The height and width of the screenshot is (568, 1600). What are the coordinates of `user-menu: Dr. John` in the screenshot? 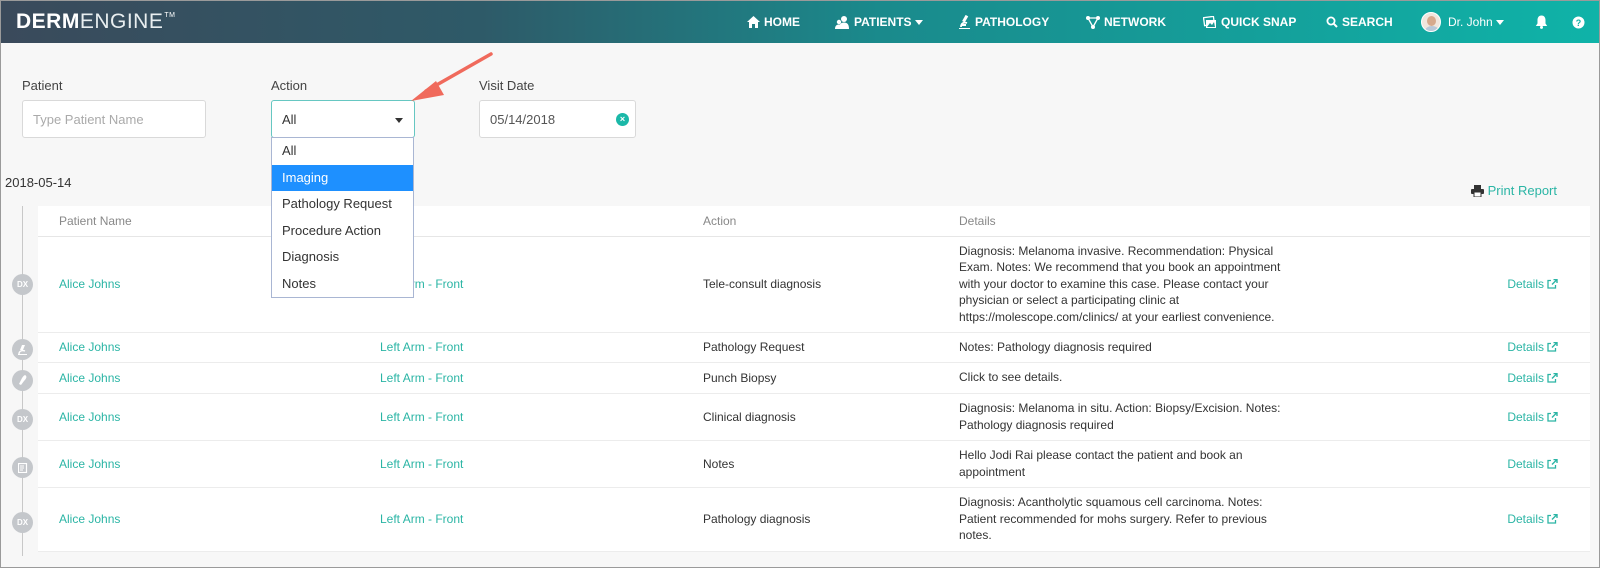 It's located at (1462, 22).